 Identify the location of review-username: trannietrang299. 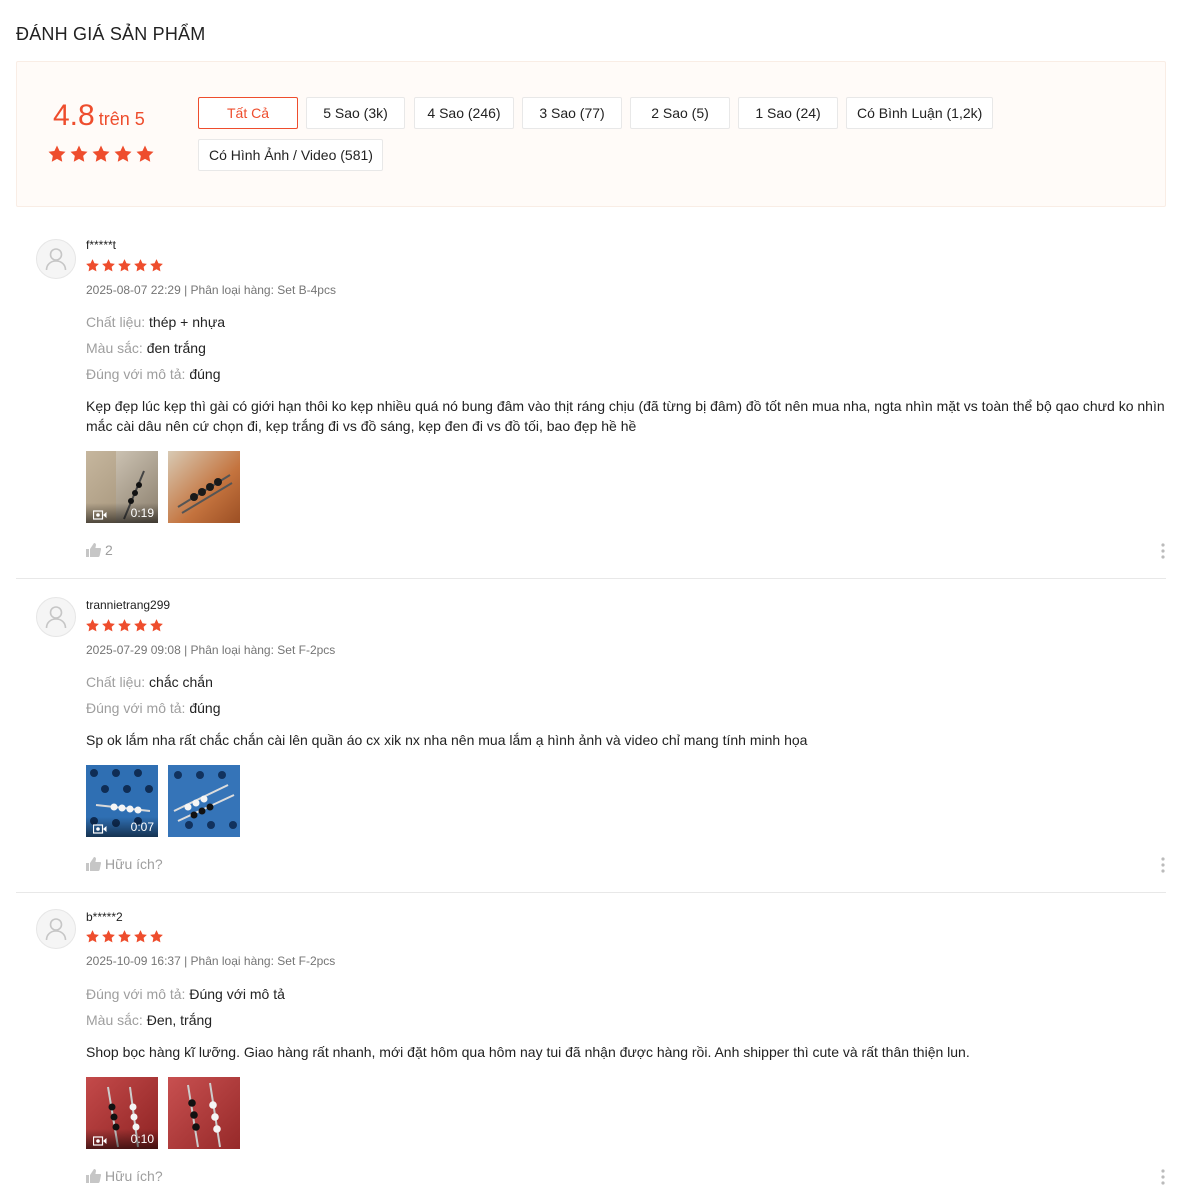
(128, 605).